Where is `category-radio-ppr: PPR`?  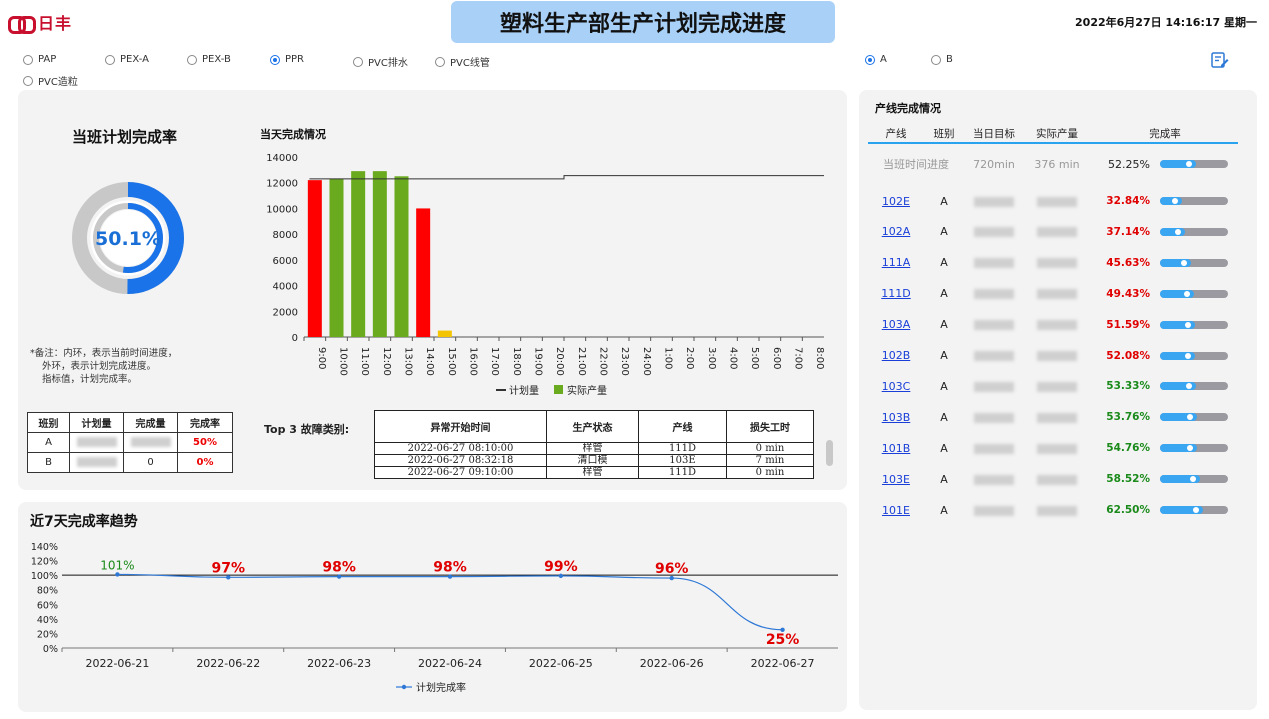
category-radio-ppr: PPR is located at coordinates (287, 59).